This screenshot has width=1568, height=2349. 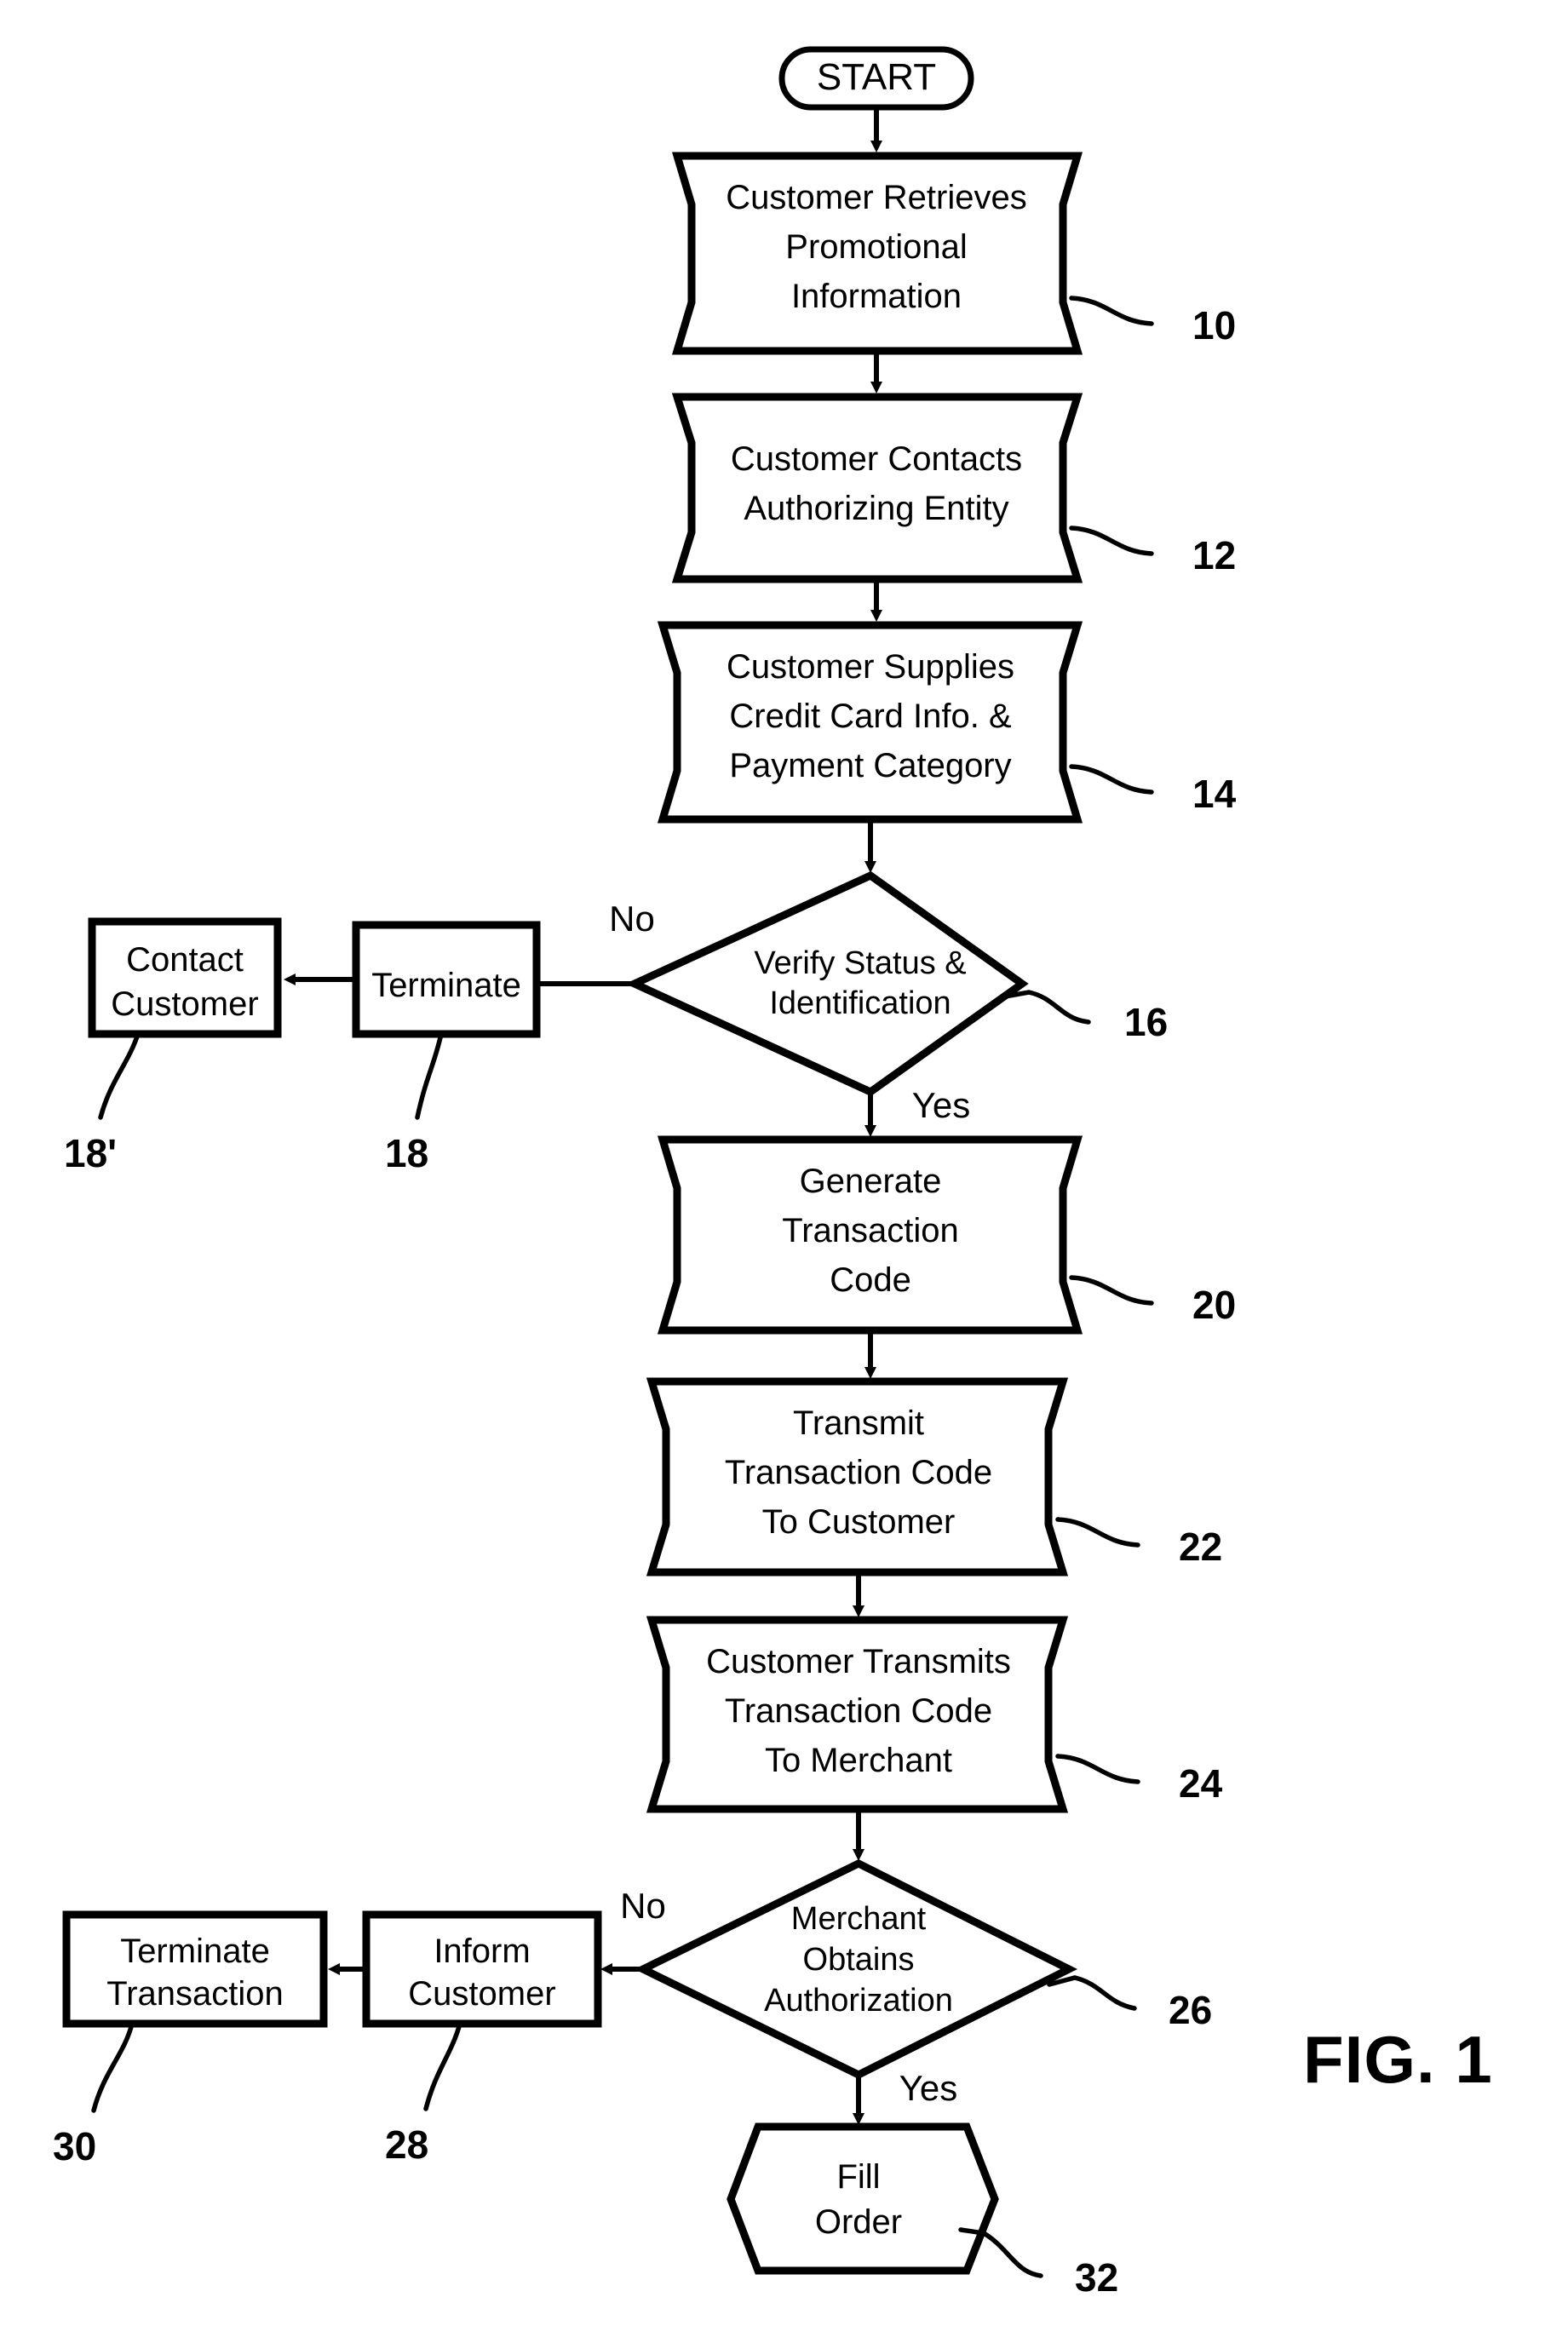 I want to click on node-26: Merchant Obtains Authorization, so click(x=856, y=1969).